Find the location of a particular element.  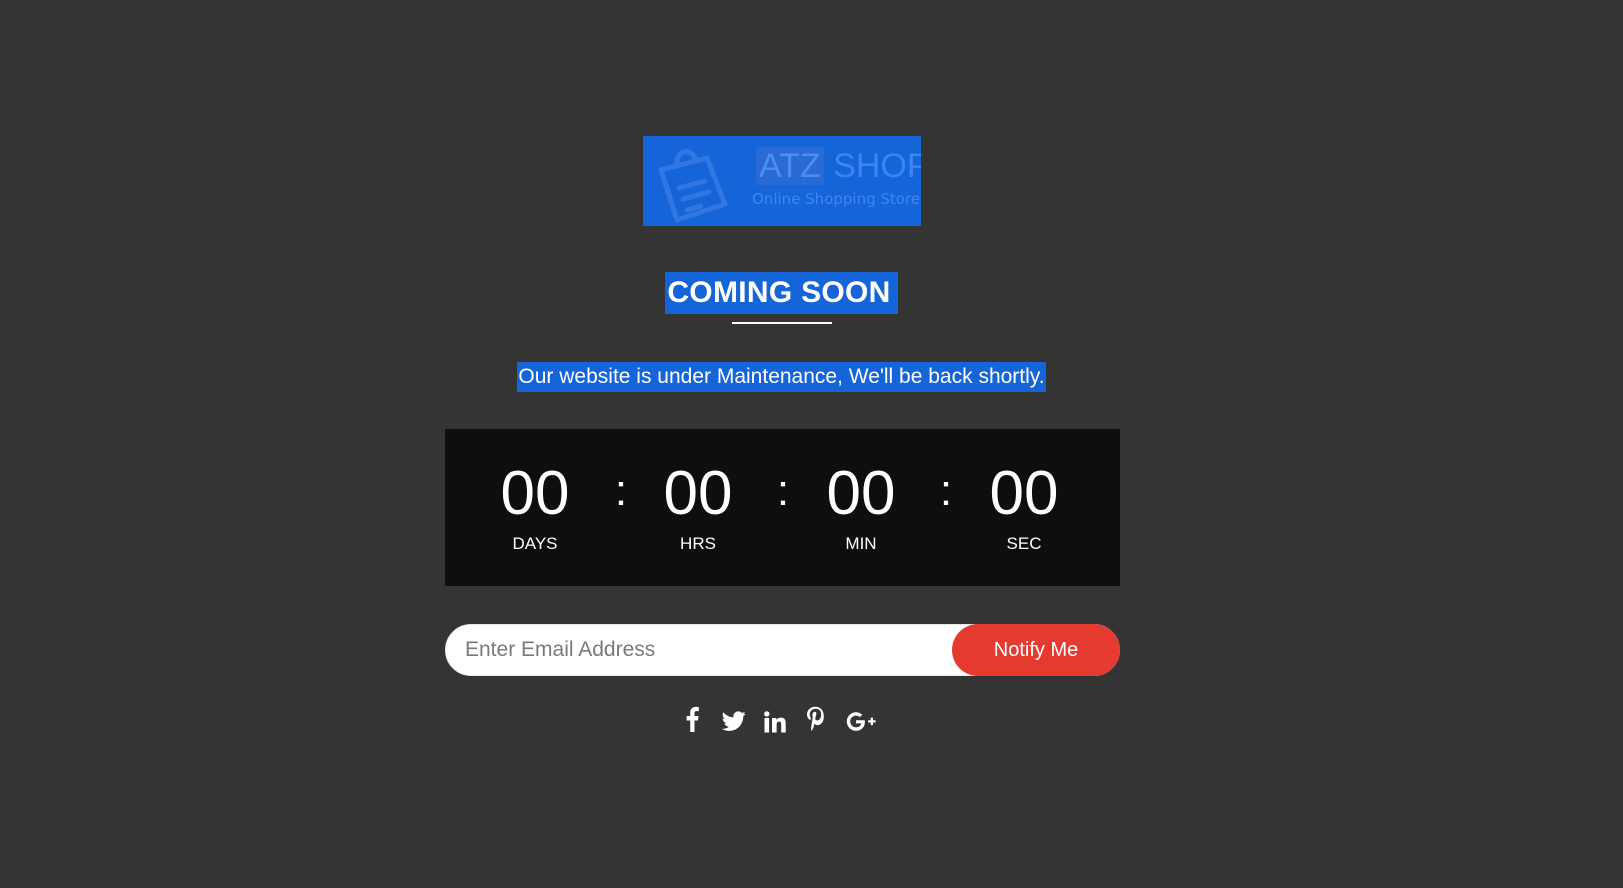

brand-name-part1: ATZ is located at coordinates (790, 166).